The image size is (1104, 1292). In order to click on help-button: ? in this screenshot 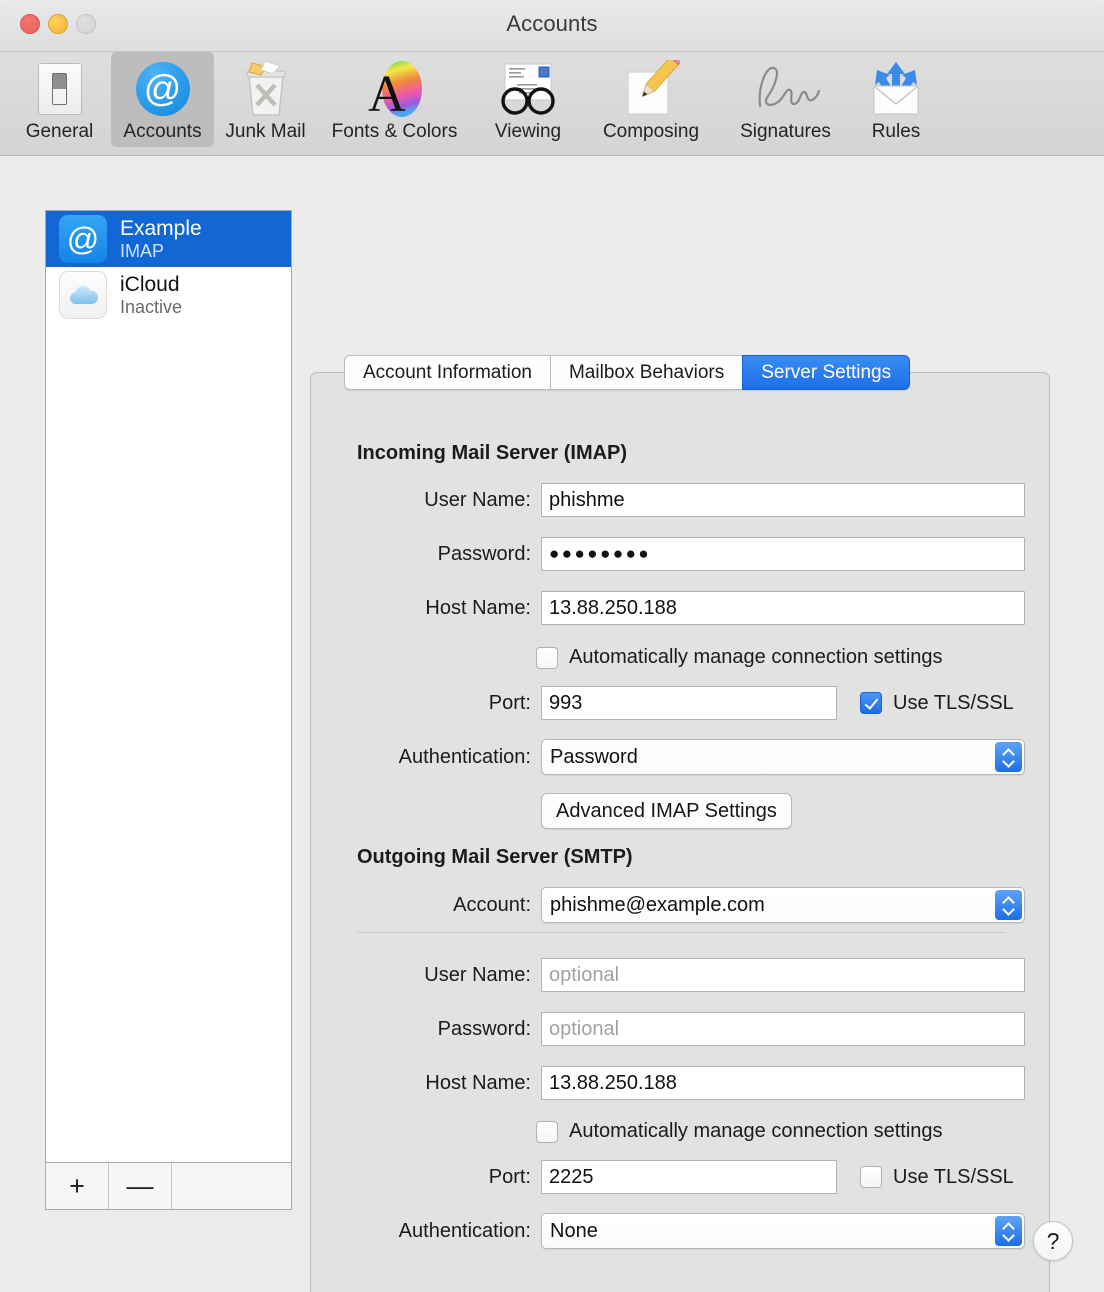, I will do `click(1053, 1241)`.